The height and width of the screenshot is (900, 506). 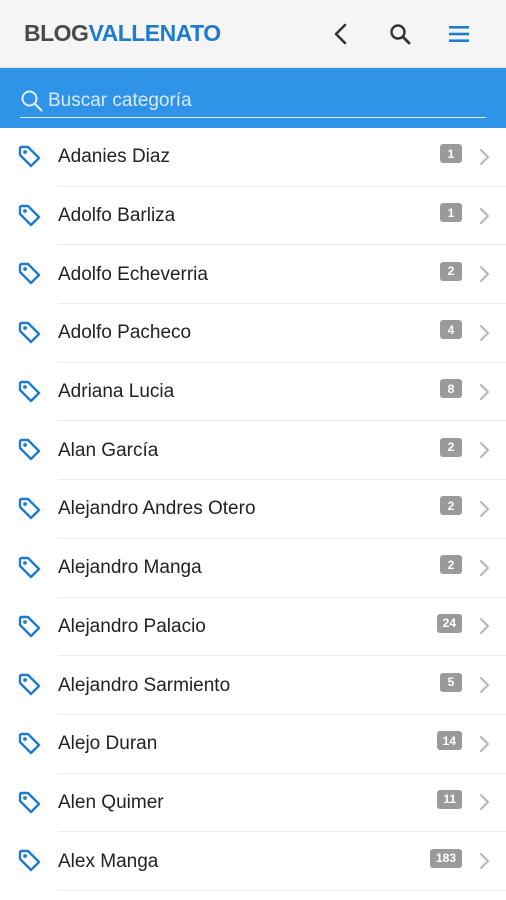 I want to click on post-count-badge: 8, so click(x=451, y=389).